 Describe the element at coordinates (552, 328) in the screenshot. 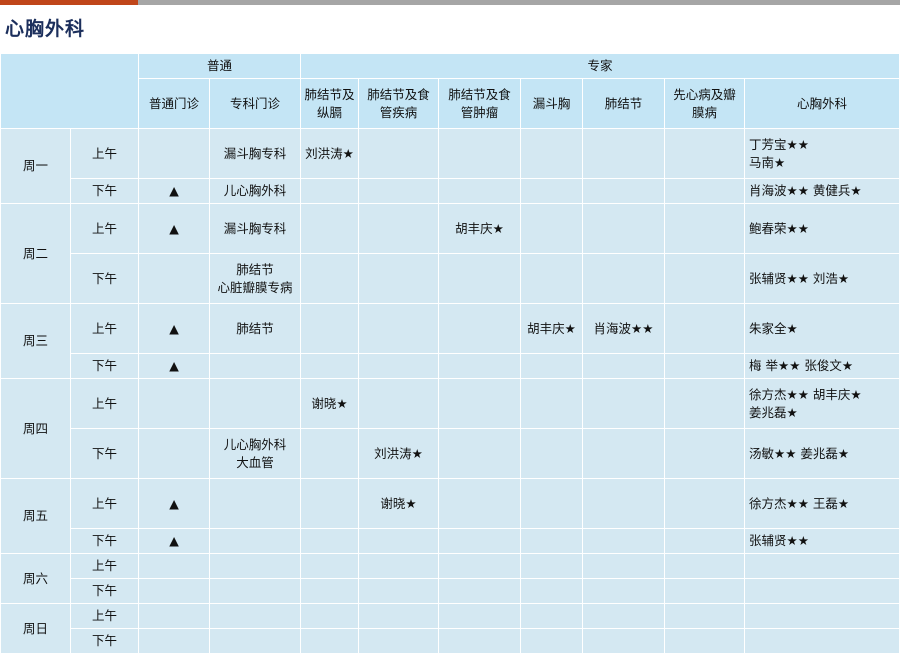

I see `schedule-cell: 胡丰庆★` at that location.